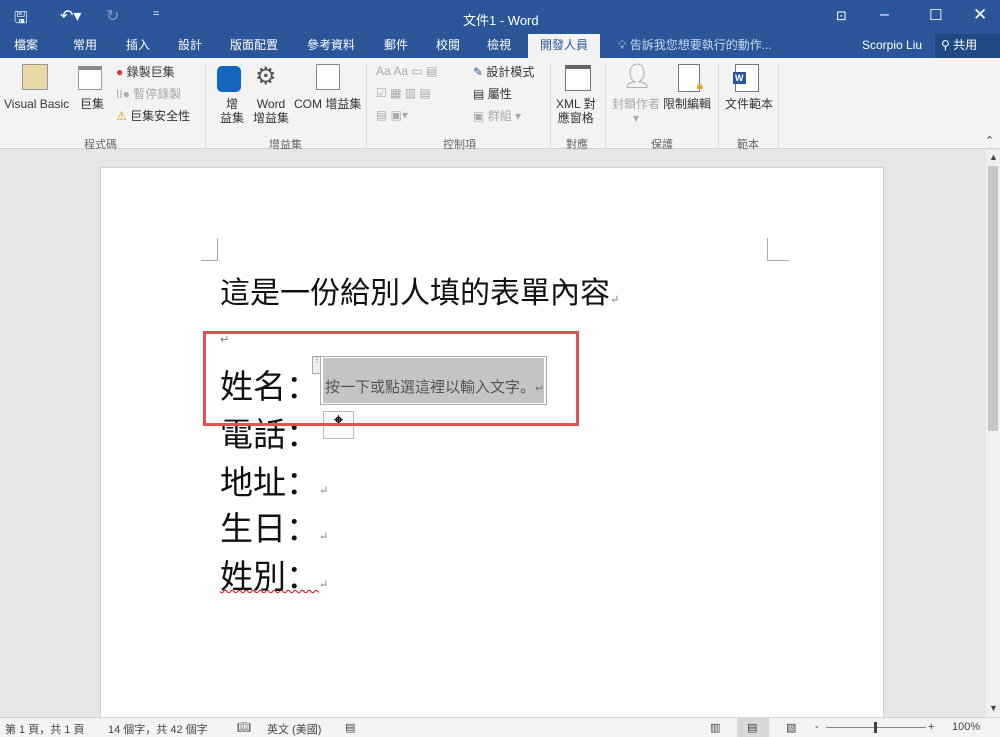  What do you see at coordinates (274, 528) in the screenshot?
I see `field-birthday: 生日：↵` at bounding box center [274, 528].